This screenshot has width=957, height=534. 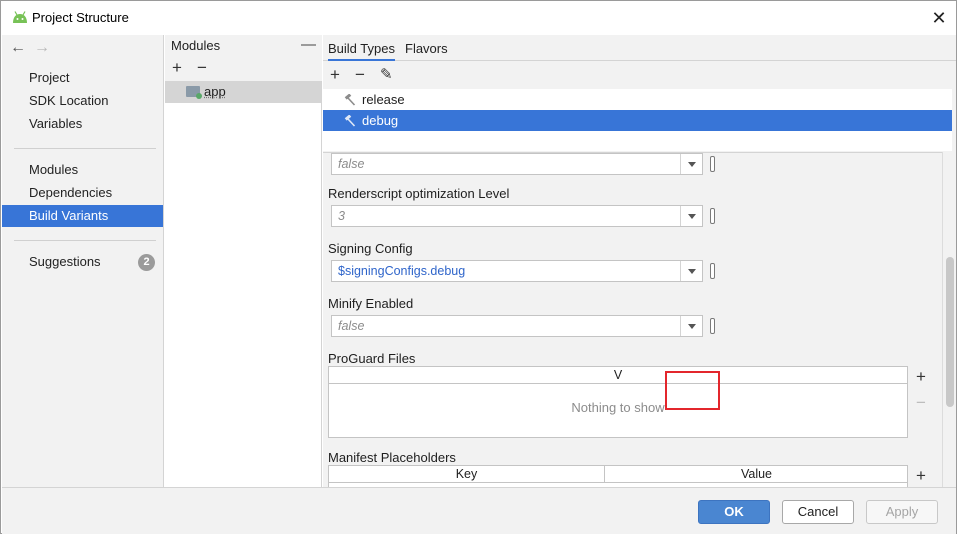 I want to click on column-header: V, so click(x=618, y=375).